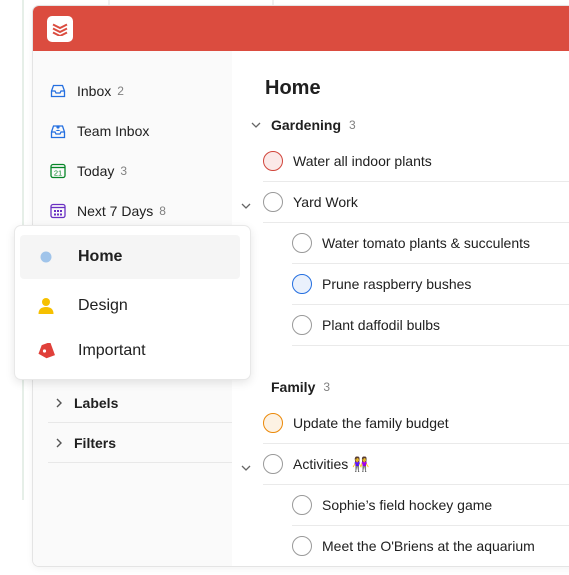 This screenshot has width=569, height=575. I want to click on task-item: Activities 👭, so click(405, 464).